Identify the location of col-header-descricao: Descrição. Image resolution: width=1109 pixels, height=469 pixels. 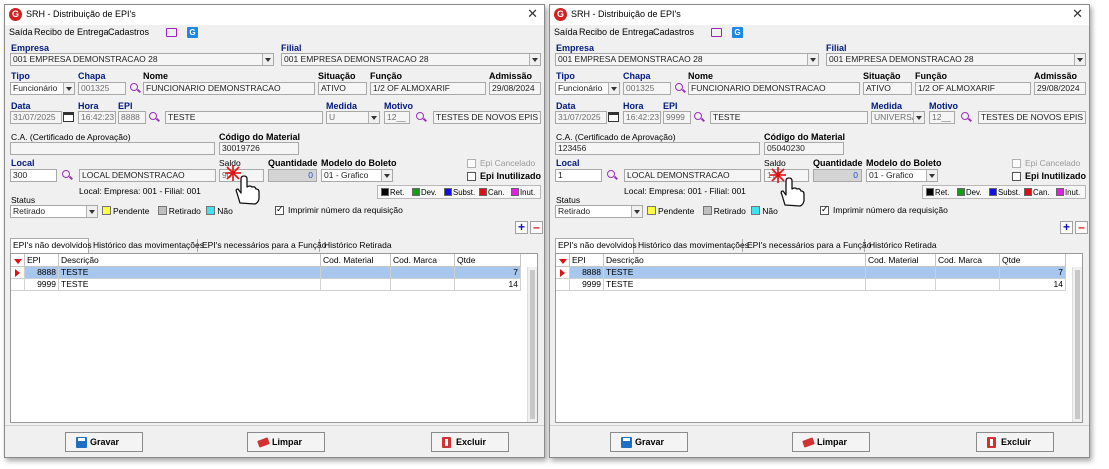
(735, 260).